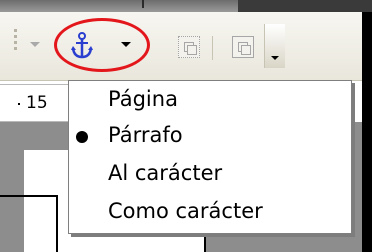  Describe the element at coordinates (145, 135) in the screenshot. I see `menu-item-label: Párrafo` at that location.